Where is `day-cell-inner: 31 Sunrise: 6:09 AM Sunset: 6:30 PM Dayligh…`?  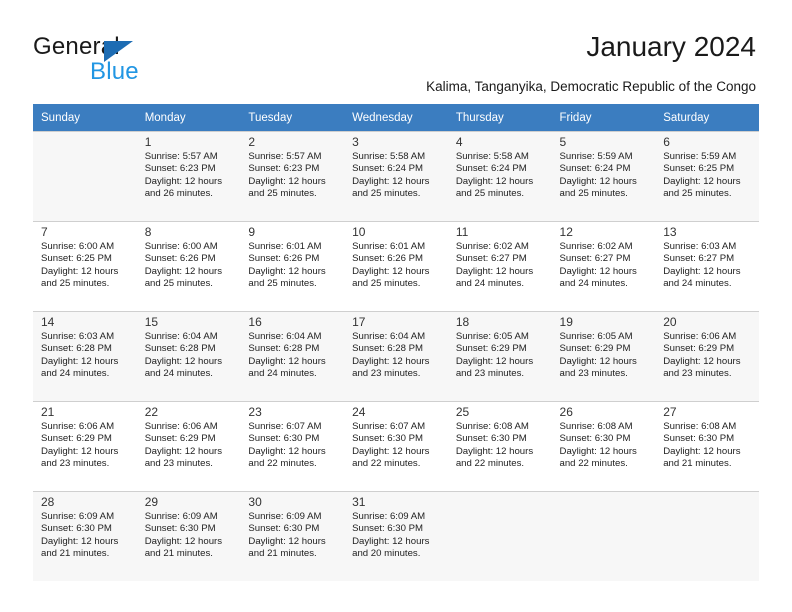 day-cell-inner: 31 Sunrise: 6:09 AM Sunset: 6:30 PM Dayligh… is located at coordinates (396, 536).